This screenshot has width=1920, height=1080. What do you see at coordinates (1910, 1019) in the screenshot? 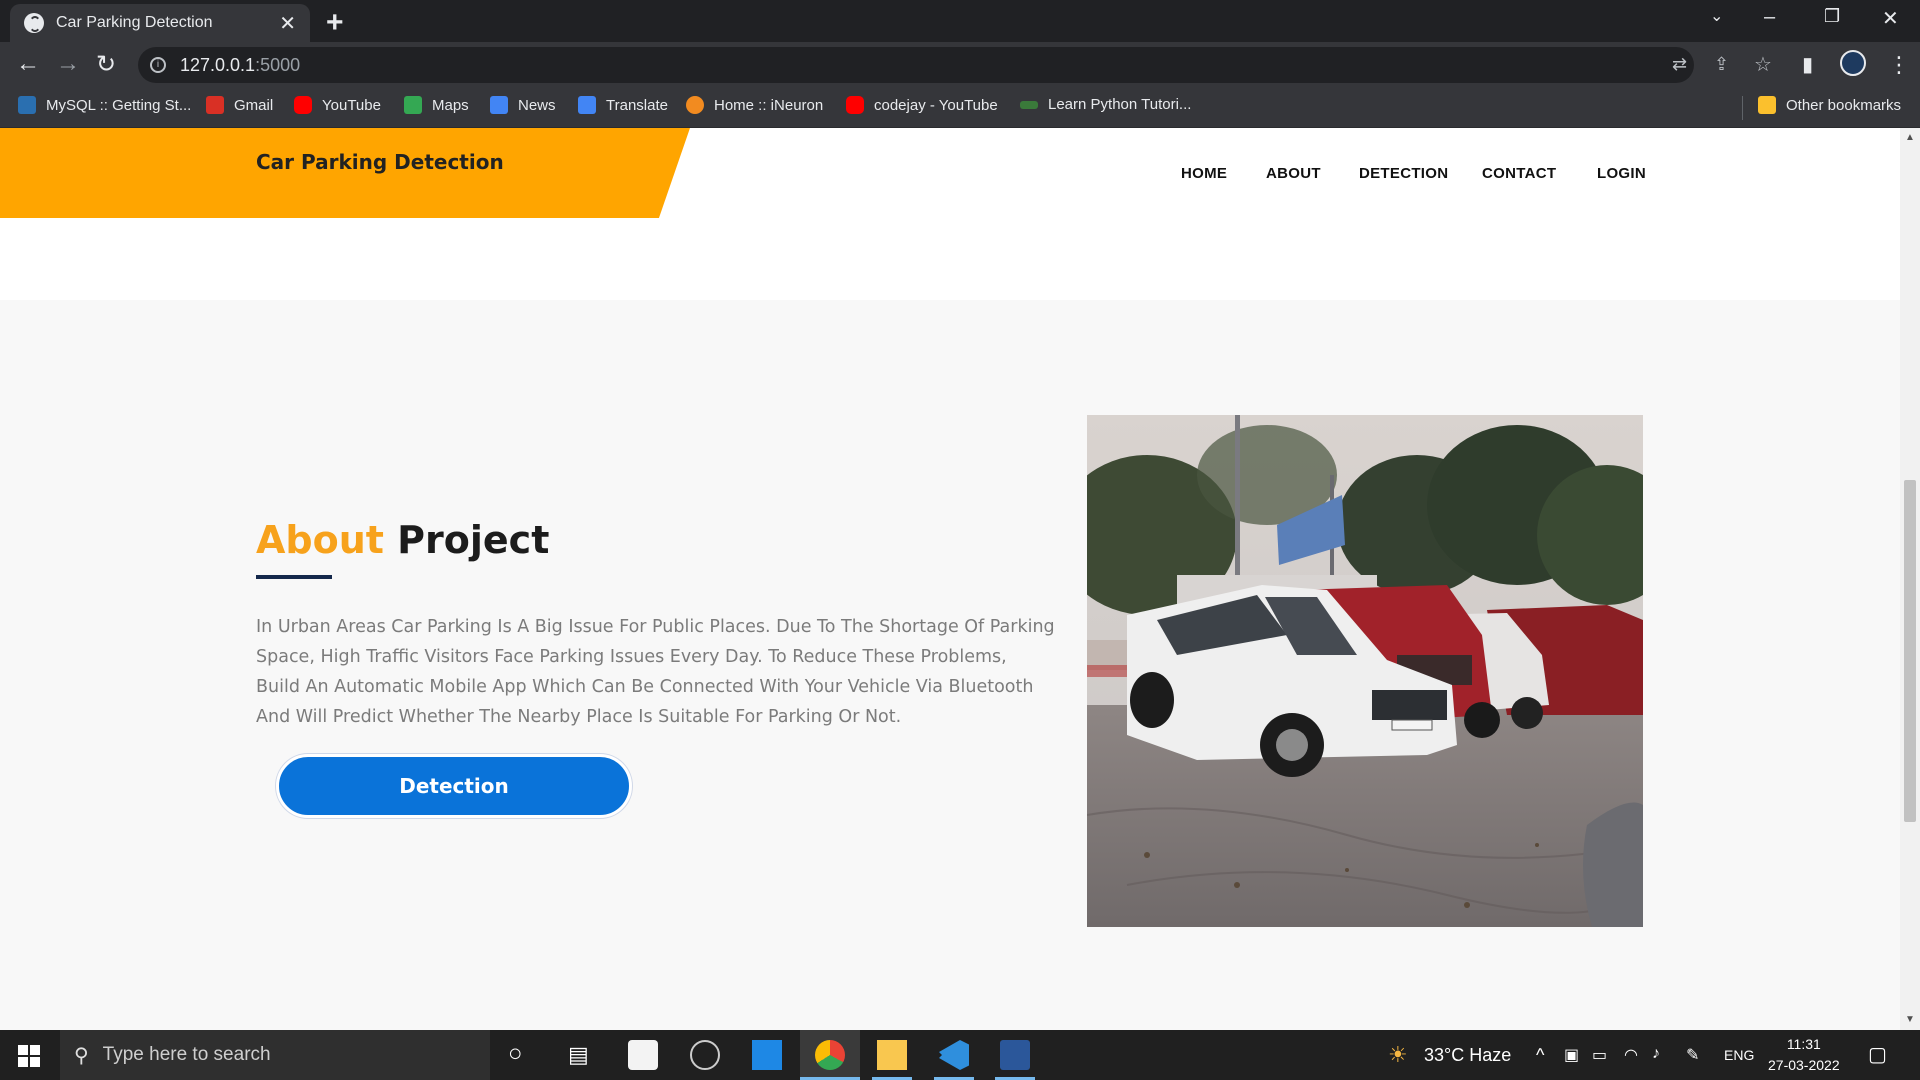
I see `scroll-down-icon: ▼` at bounding box center [1910, 1019].